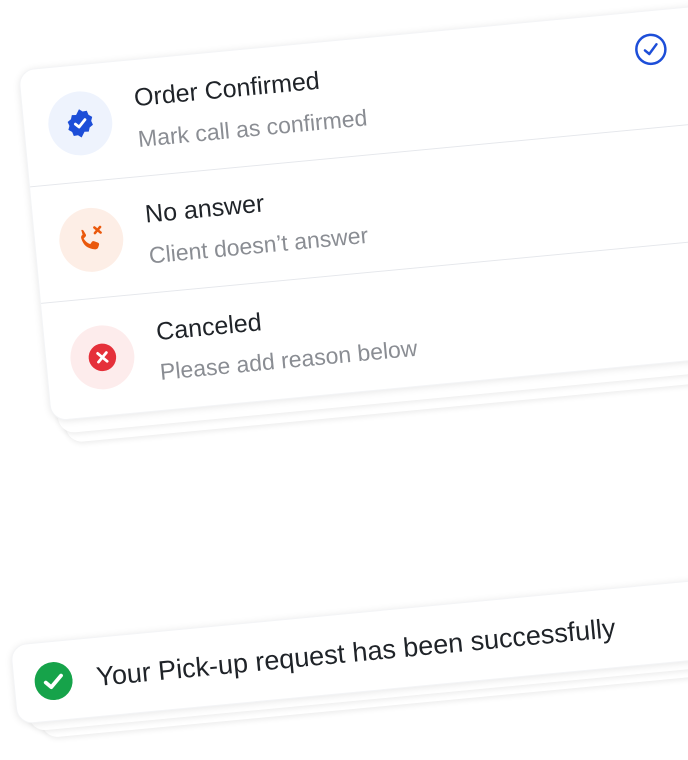  What do you see at coordinates (356, 653) in the screenshot?
I see `toast-message: Your Pick-up request has been successfully` at bounding box center [356, 653].